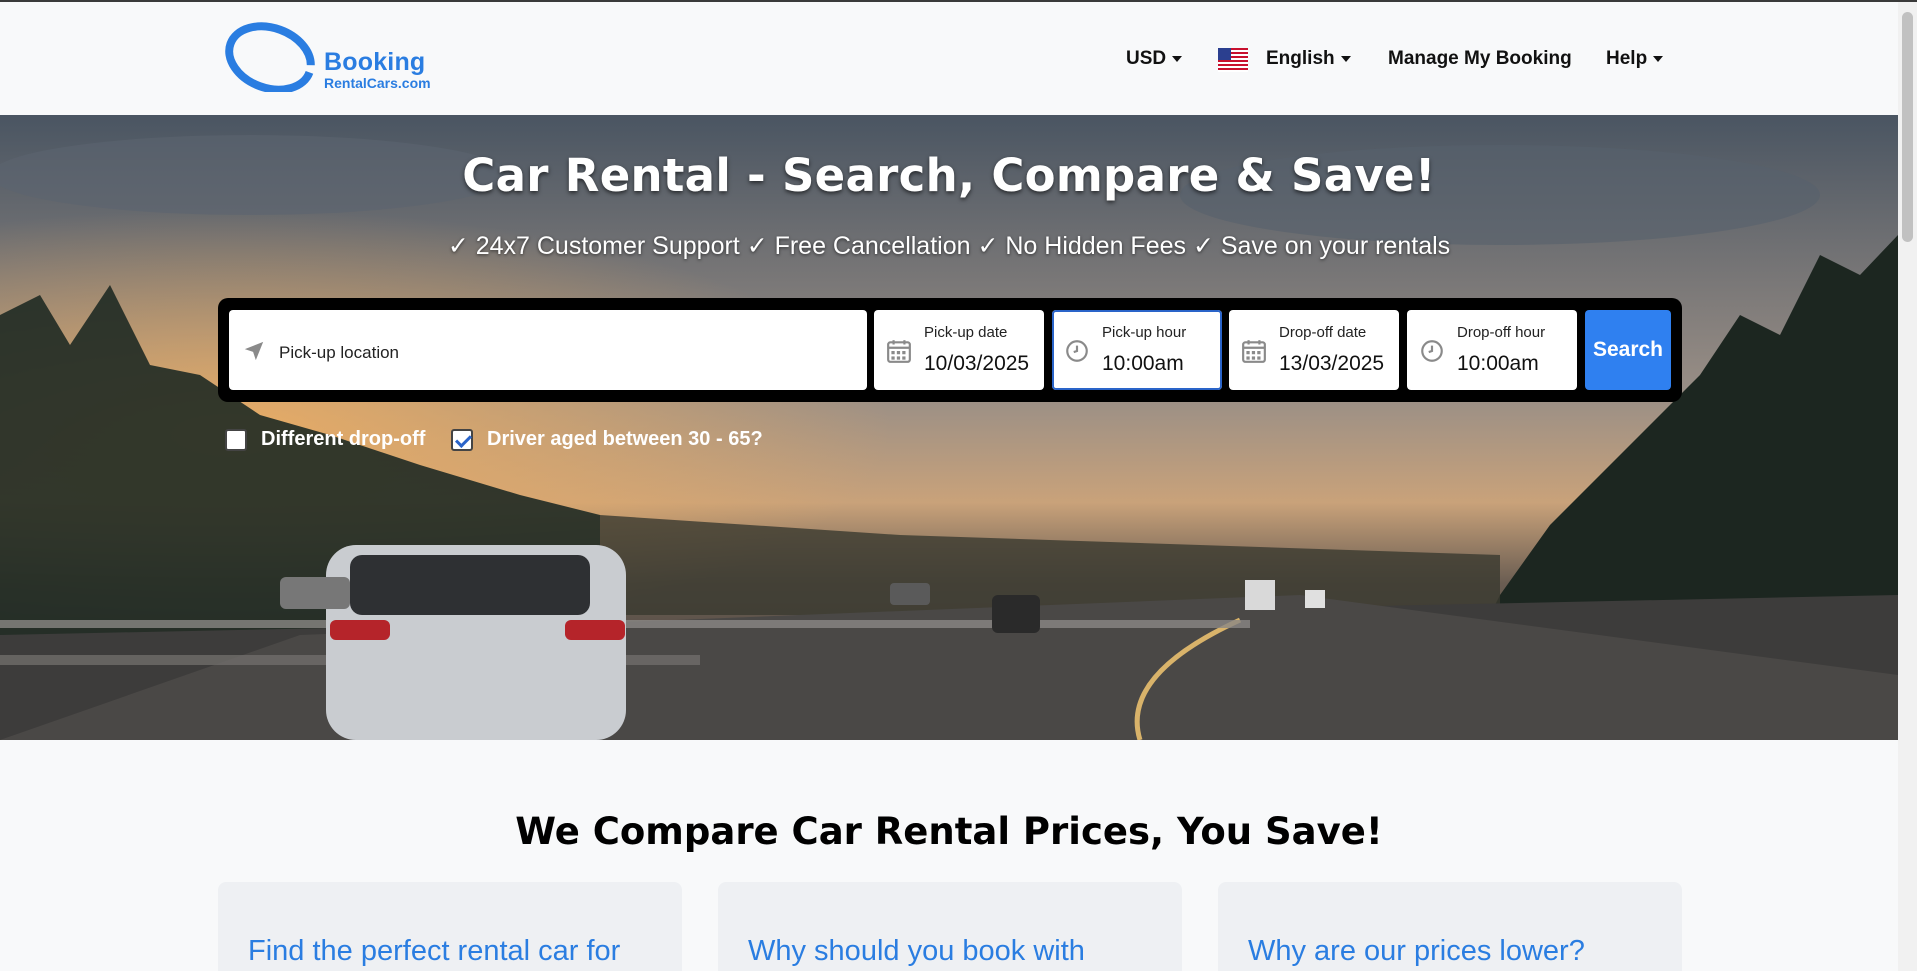  What do you see at coordinates (1450, 926) in the screenshot?
I see `info-card: Why are our prices lower?` at bounding box center [1450, 926].